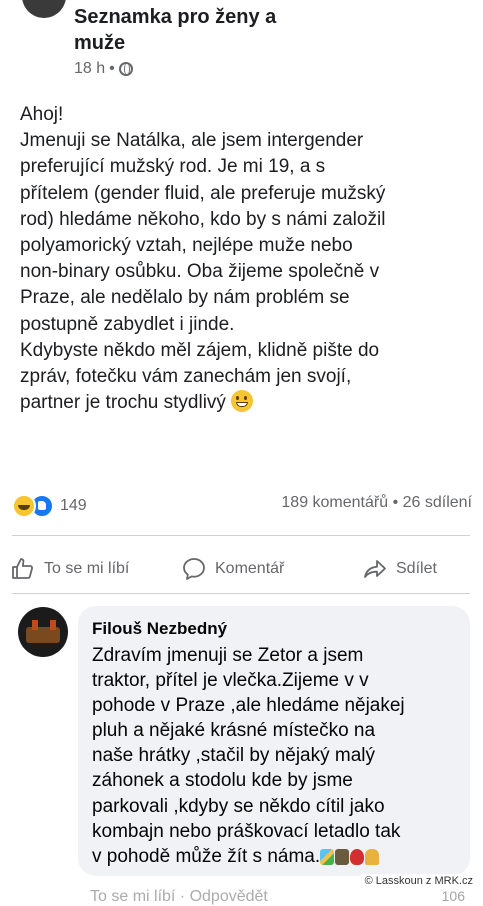 The image size is (483, 906). Describe the element at coordinates (342, 856) in the screenshot. I see `tractor-emoji` at that location.